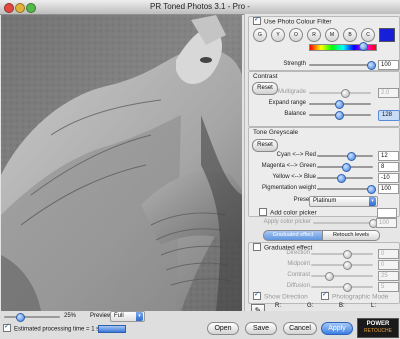 Image resolution: width=400 pixels, height=339 pixels. What do you see at coordinates (387, 213) in the screenshot?
I see `color-picker-swatch` at bounding box center [387, 213].